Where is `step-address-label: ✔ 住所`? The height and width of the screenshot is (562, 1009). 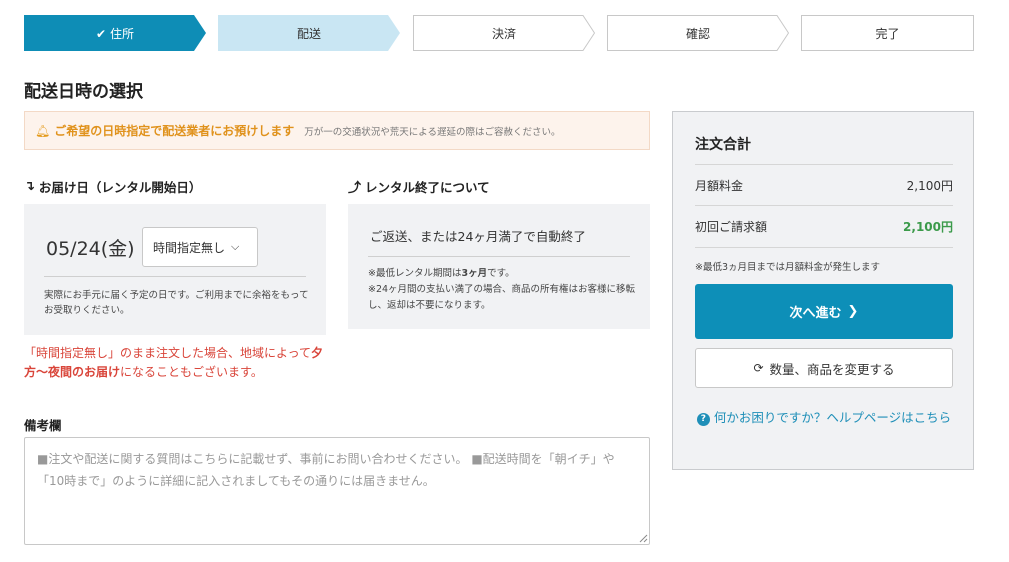 step-address-label: ✔ 住所 is located at coordinates (115, 33).